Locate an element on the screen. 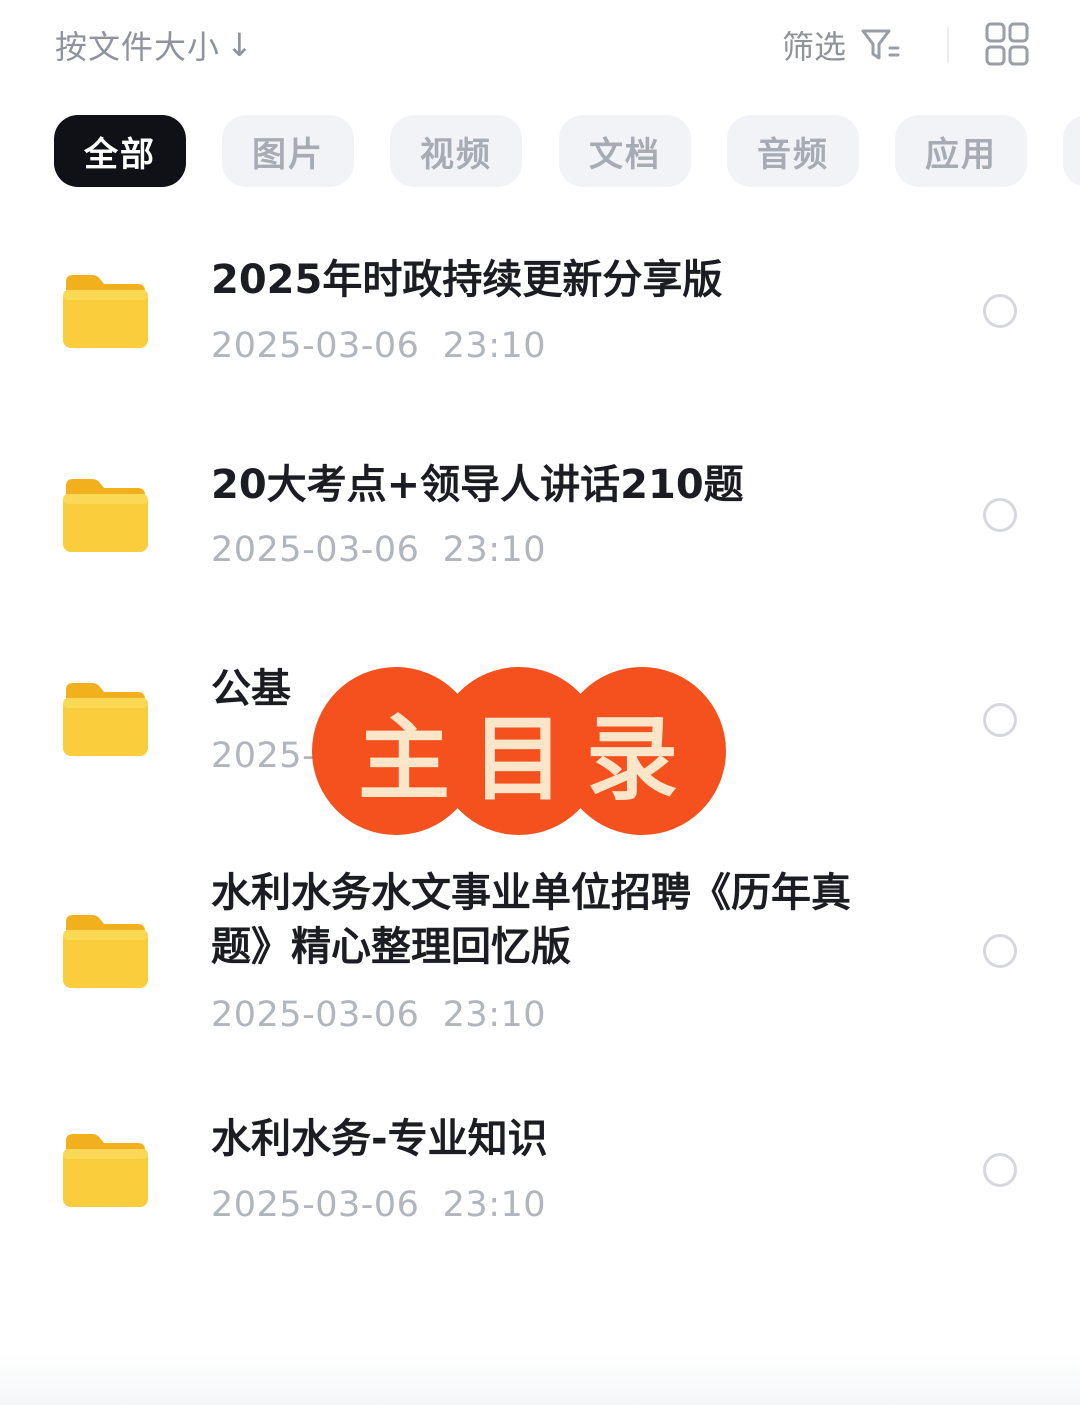 Image resolution: width=1080 pixels, height=1405 pixels. main-directory-sticker: 主目录 is located at coordinates (520, 751).